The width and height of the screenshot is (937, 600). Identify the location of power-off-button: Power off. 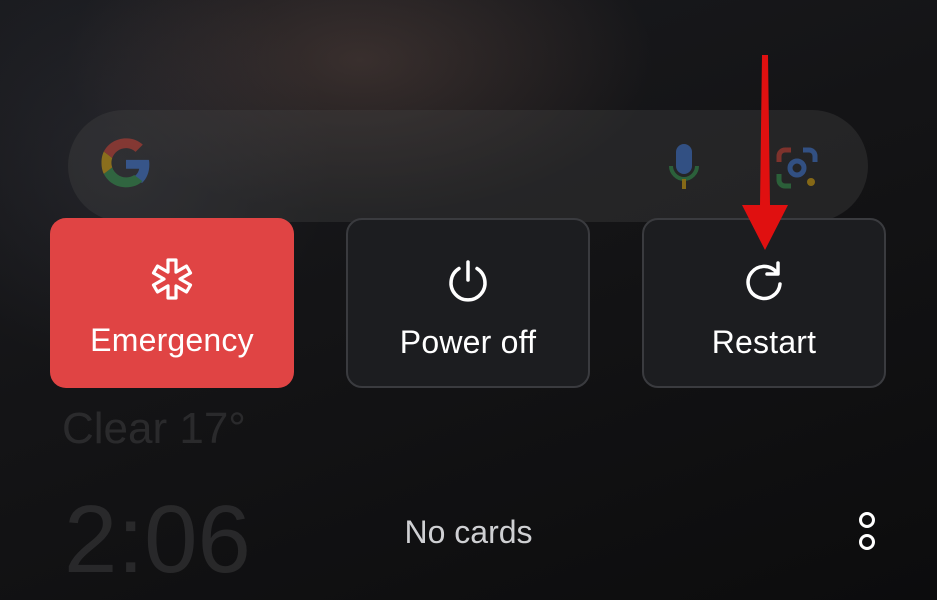
(468, 303).